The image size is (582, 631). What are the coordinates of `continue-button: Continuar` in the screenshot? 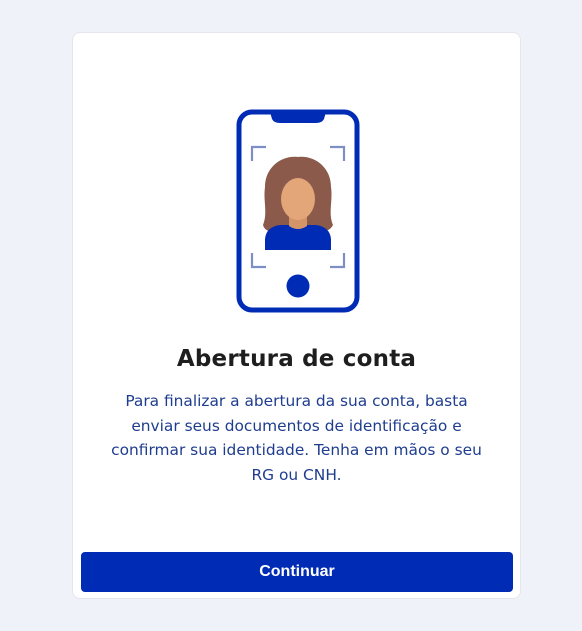 It's located at (297, 572).